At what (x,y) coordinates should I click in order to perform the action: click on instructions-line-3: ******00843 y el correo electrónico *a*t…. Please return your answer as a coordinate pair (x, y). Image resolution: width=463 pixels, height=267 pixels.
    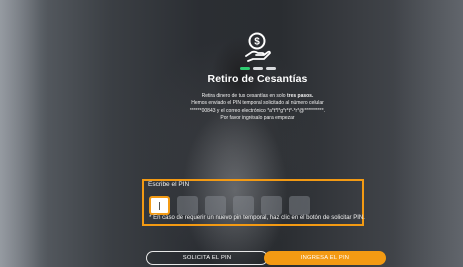
    Looking at the image, I should click on (257, 110).